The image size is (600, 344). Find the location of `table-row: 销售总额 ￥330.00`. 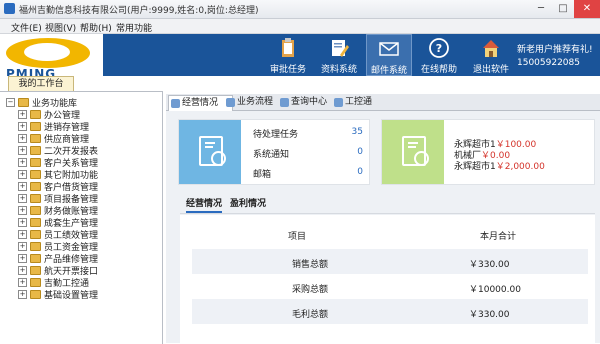

table-row: 销售总额 ￥330.00 is located at coordinates (390, 261).